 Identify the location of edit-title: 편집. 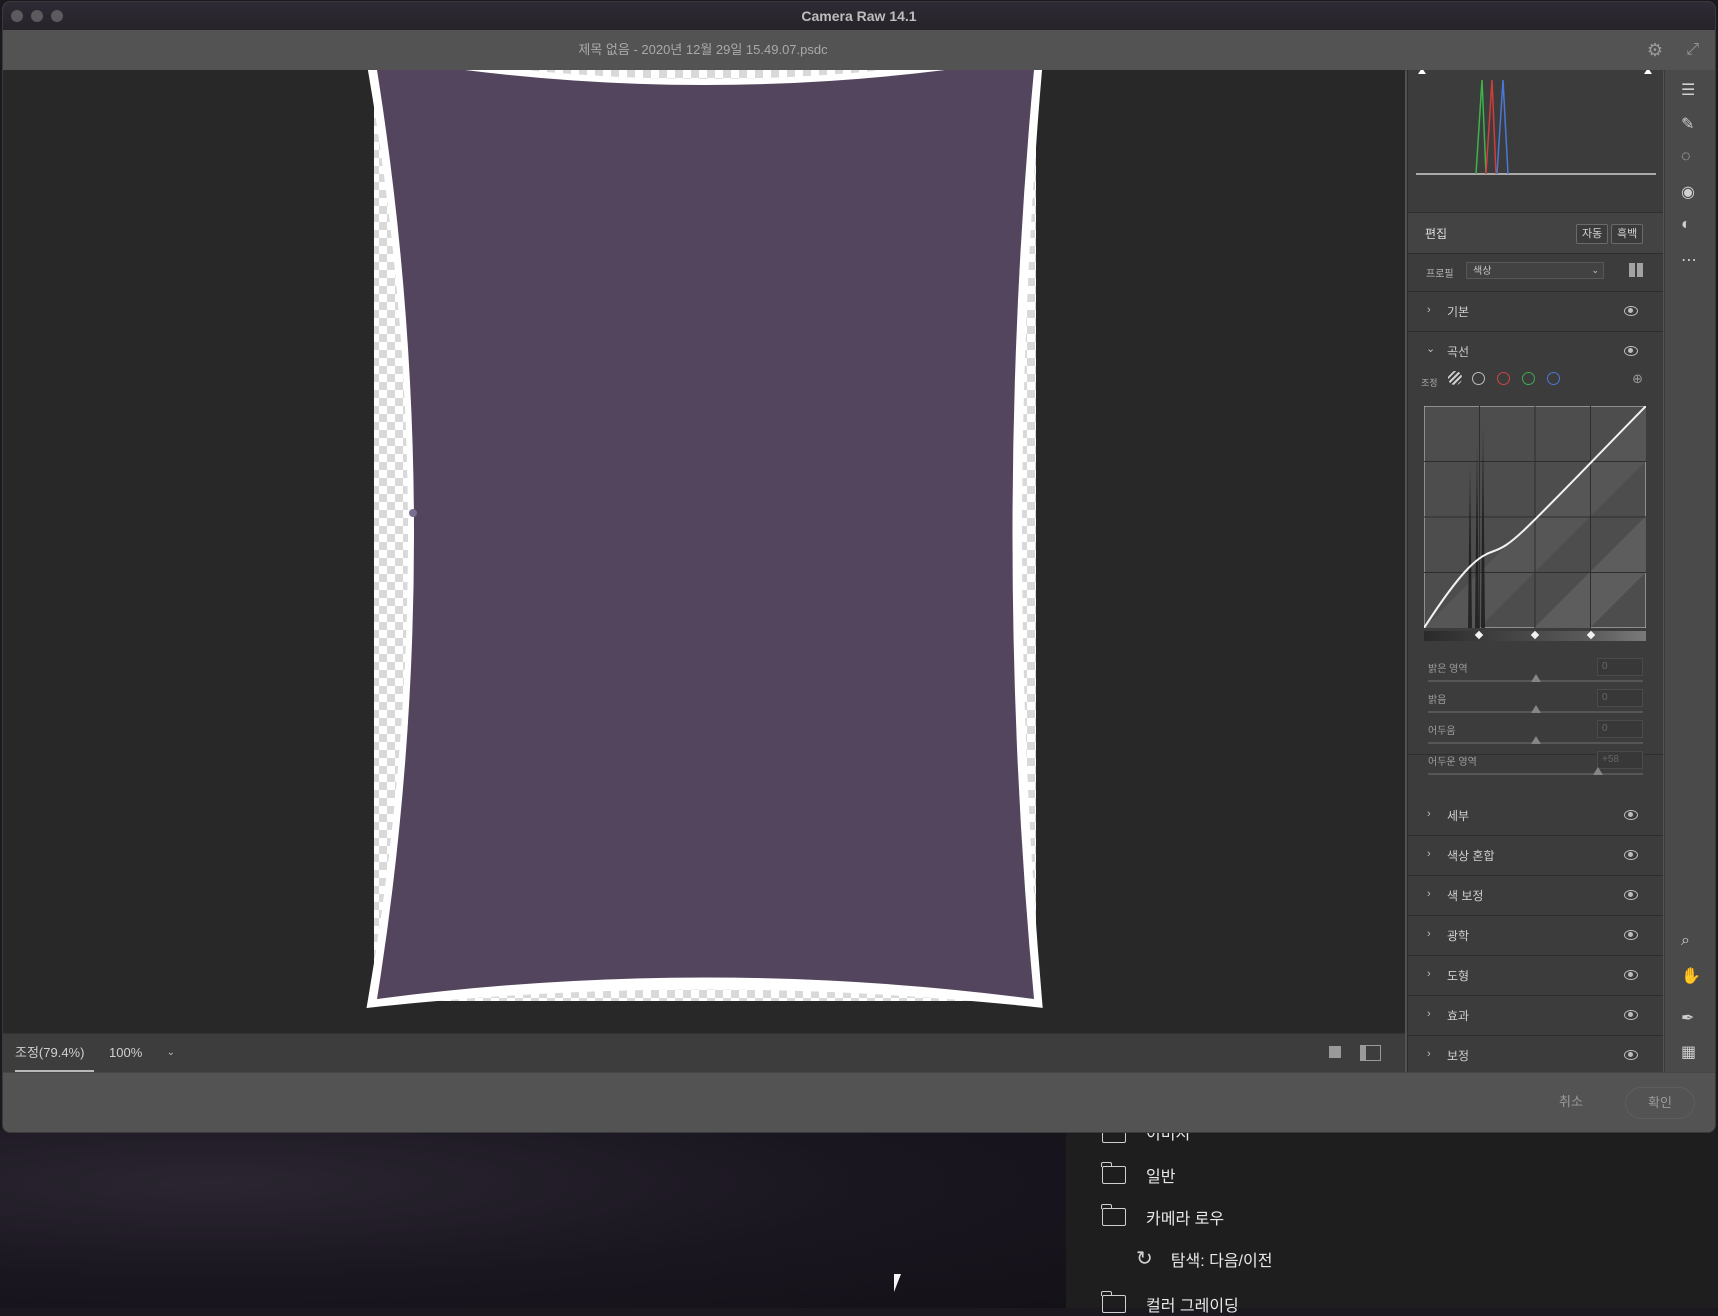
(1436, 234).